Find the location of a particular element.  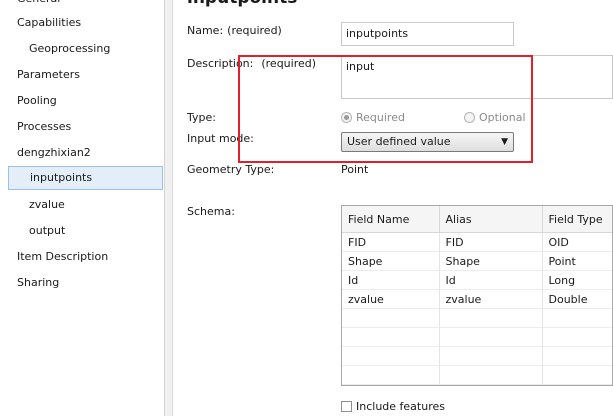

nav-item-output: output is located at coordinates (85, 231).